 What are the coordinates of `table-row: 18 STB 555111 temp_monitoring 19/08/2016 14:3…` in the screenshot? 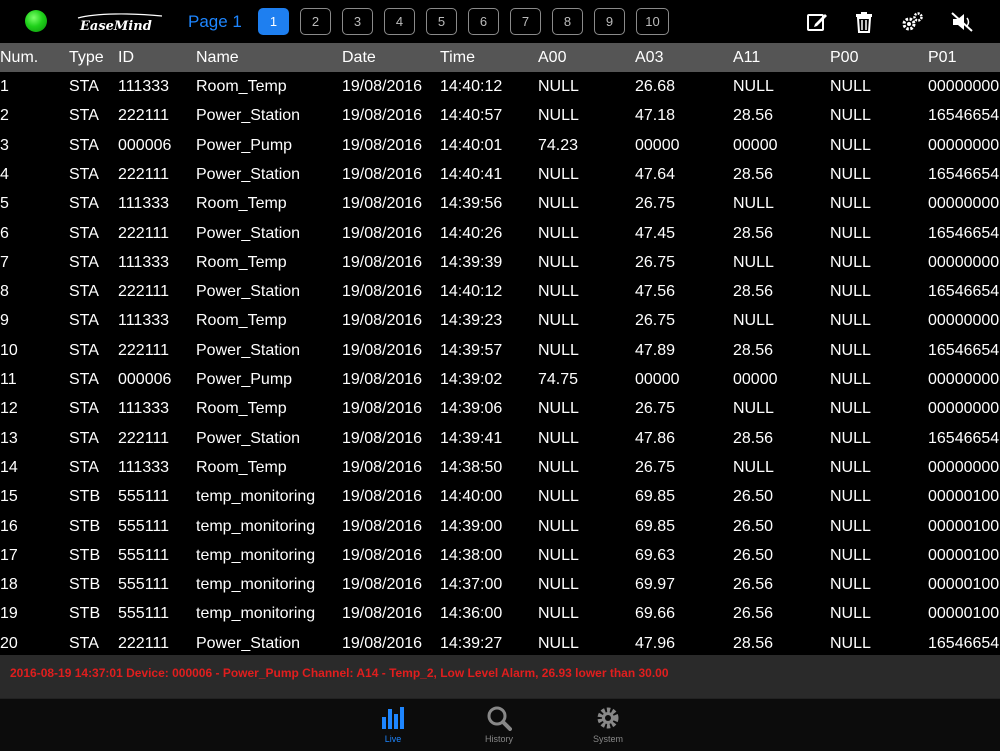 It's located at (500, 584).